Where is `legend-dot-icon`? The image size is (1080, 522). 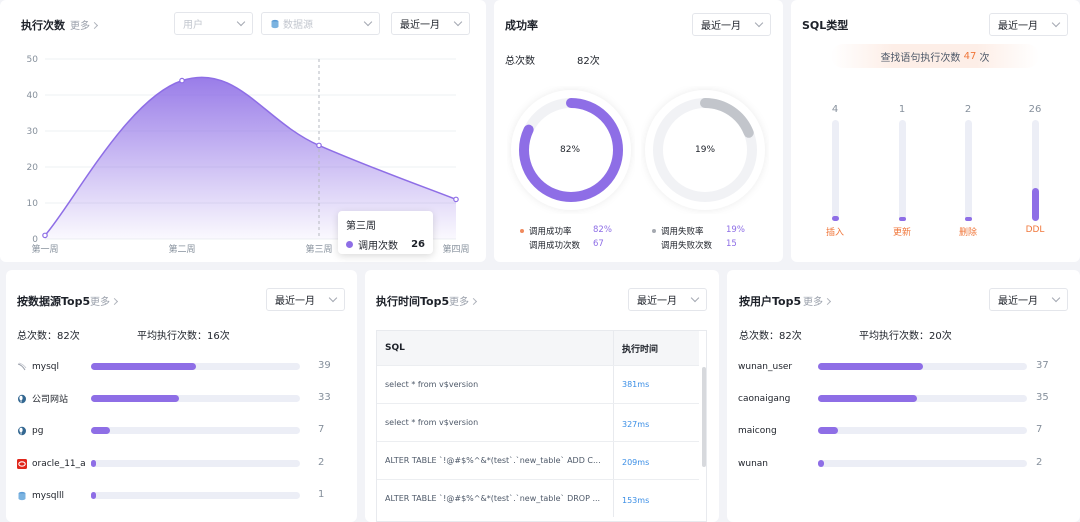 legend-dot-icon is located at coordinates (522, 231).